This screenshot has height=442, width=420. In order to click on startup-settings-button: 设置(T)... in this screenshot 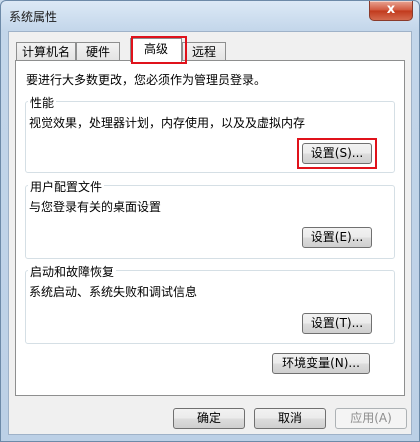, I will do `click(337, 323)`.